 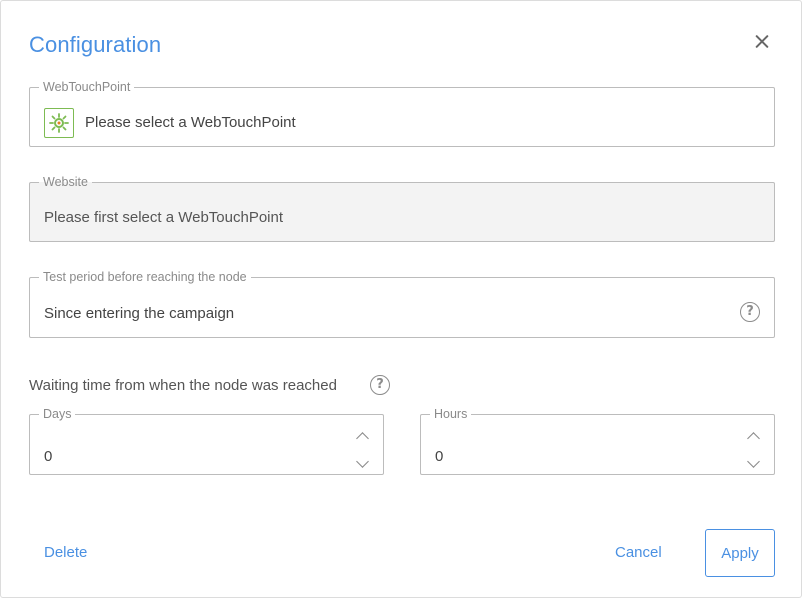 I want to click on hours-label: Hours, so click(x=451, y=414).